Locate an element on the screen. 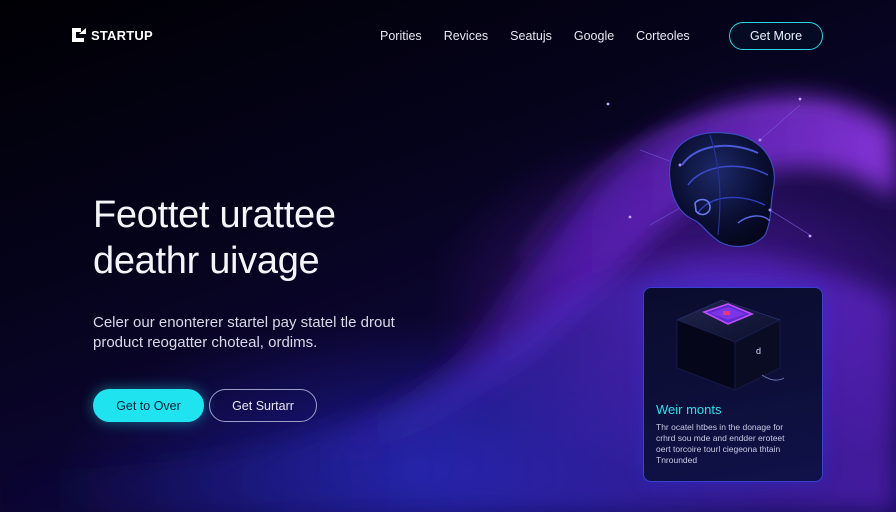  hero-subtitle-line-2: product reogatter choteal, ordims. is located at coordinates (205, 342).